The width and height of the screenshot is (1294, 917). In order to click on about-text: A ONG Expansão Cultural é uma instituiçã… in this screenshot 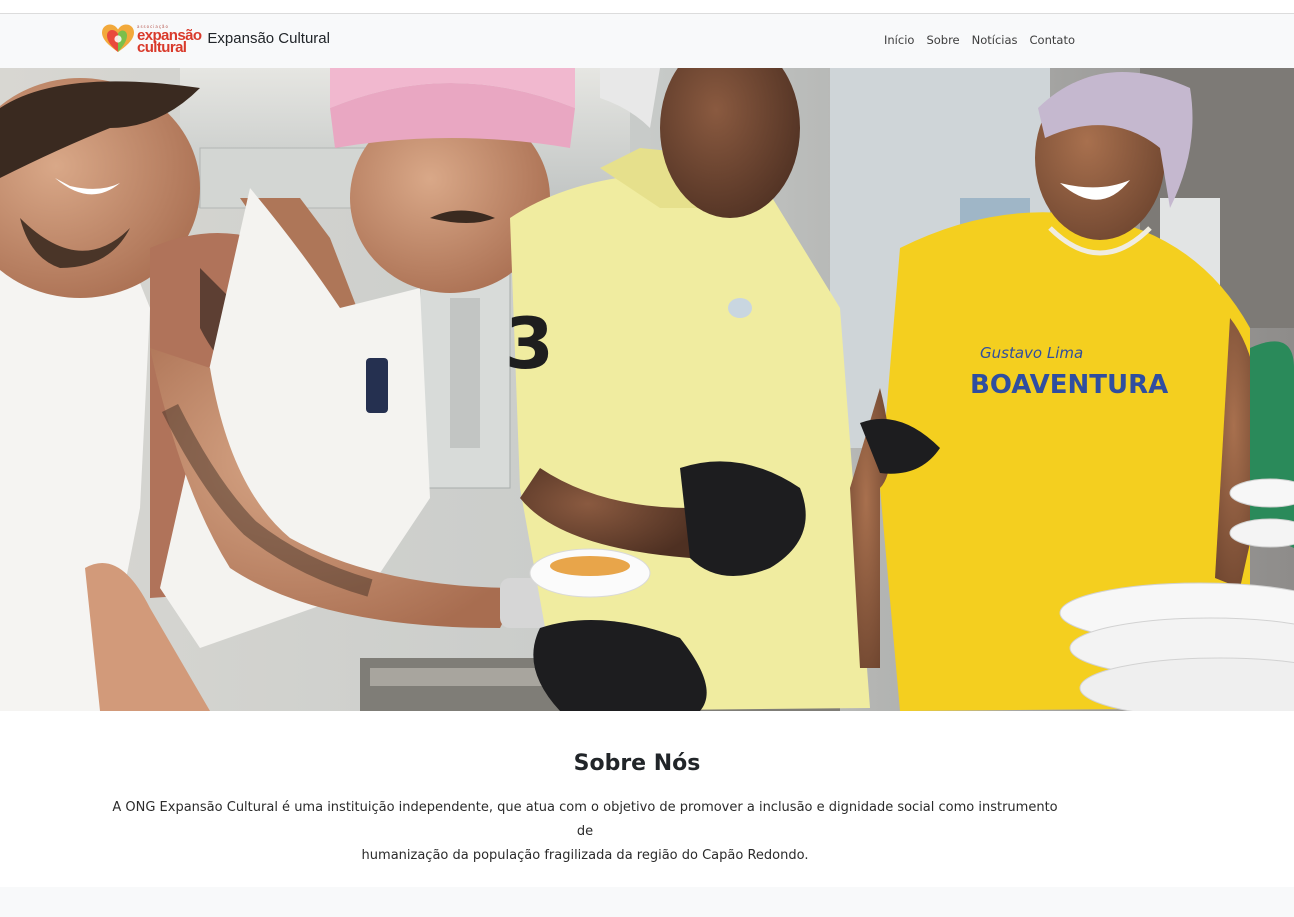, I will do `click(585, 832)`.